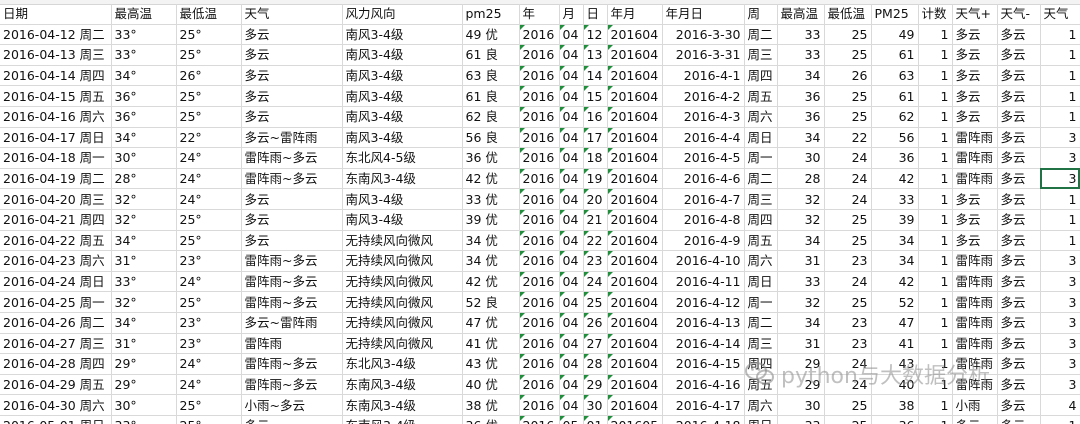  What do you see at coordinates (292, 138) in the screenshot?
I see `cell-weather: 多云~雷阵雨` at bounding box center [292, 138].